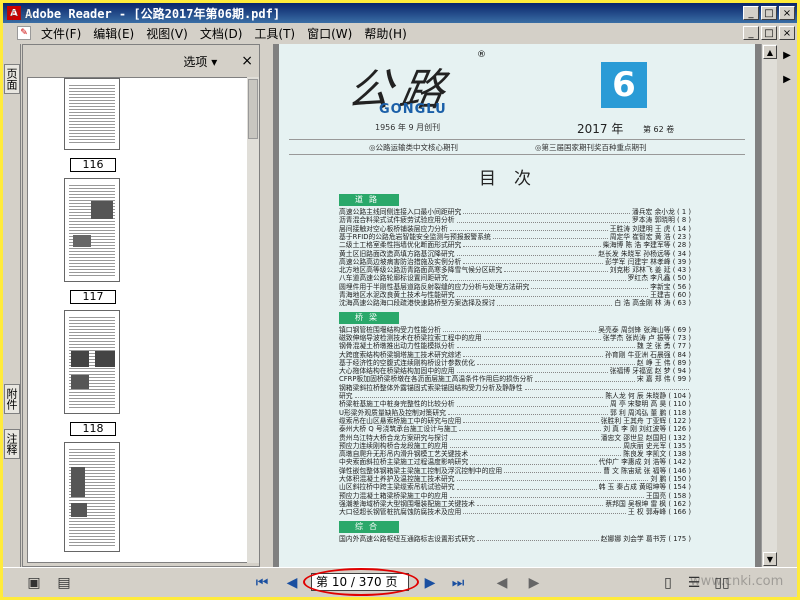  I want to click on toc-entry: 缆索吊在山区悬索桥施工中的研究与应用 张胜利 王其舟 丁亚辉 ( 122 ), so click(515, 421).